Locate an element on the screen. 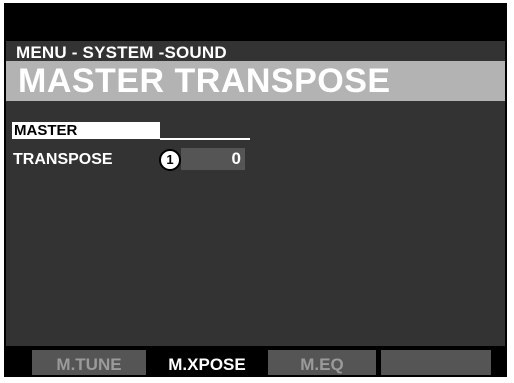 The width and height of the screenshot is (514, 383). tab-m-eq: M.EQ is located at coordinates (322, 362).